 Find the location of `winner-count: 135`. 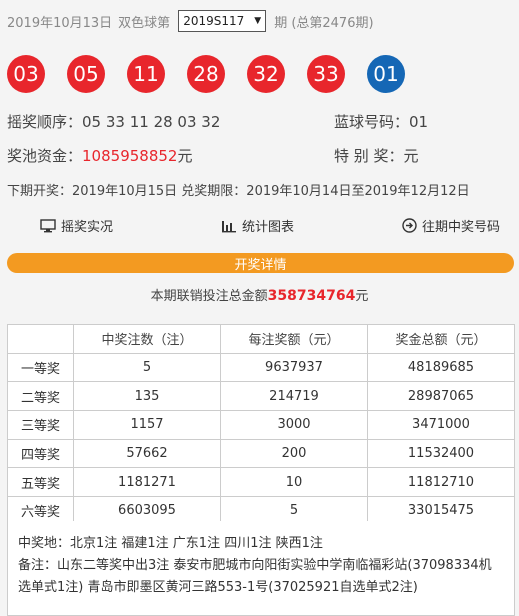

winner-count: 135 is located at coordinates (147, 396).